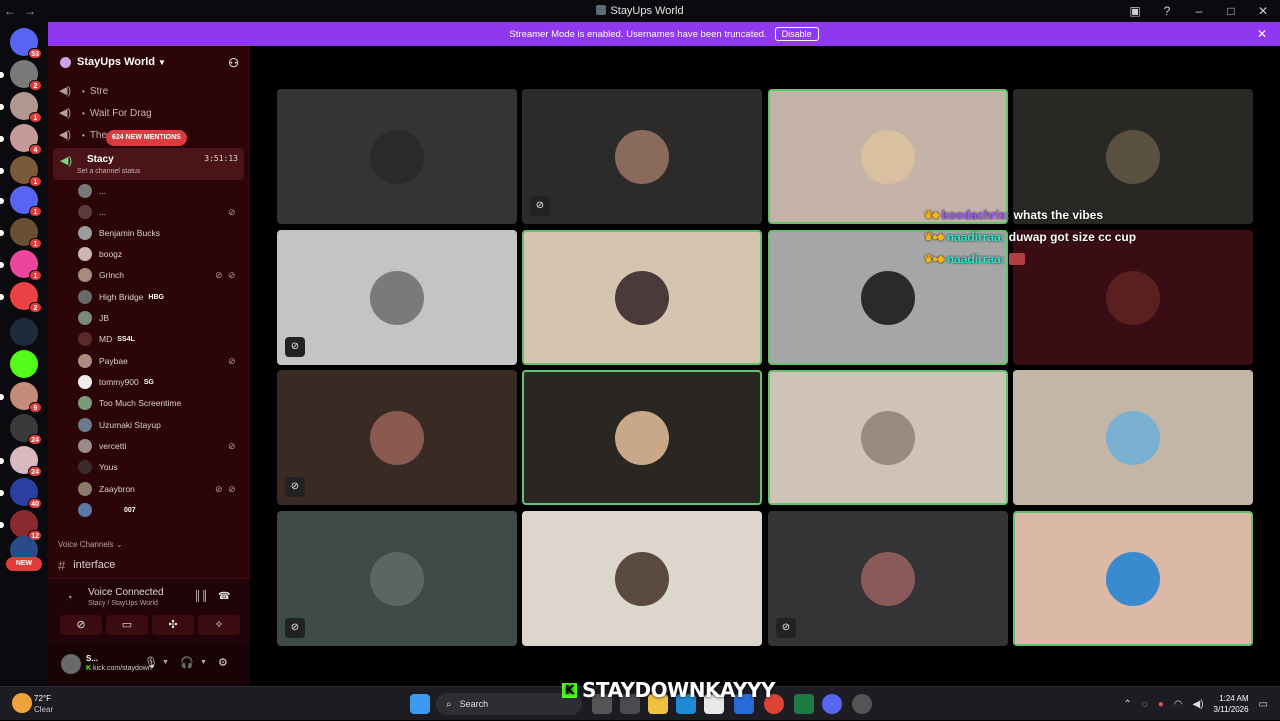  I want to click on help-icon: ?, so click(1167, 11).